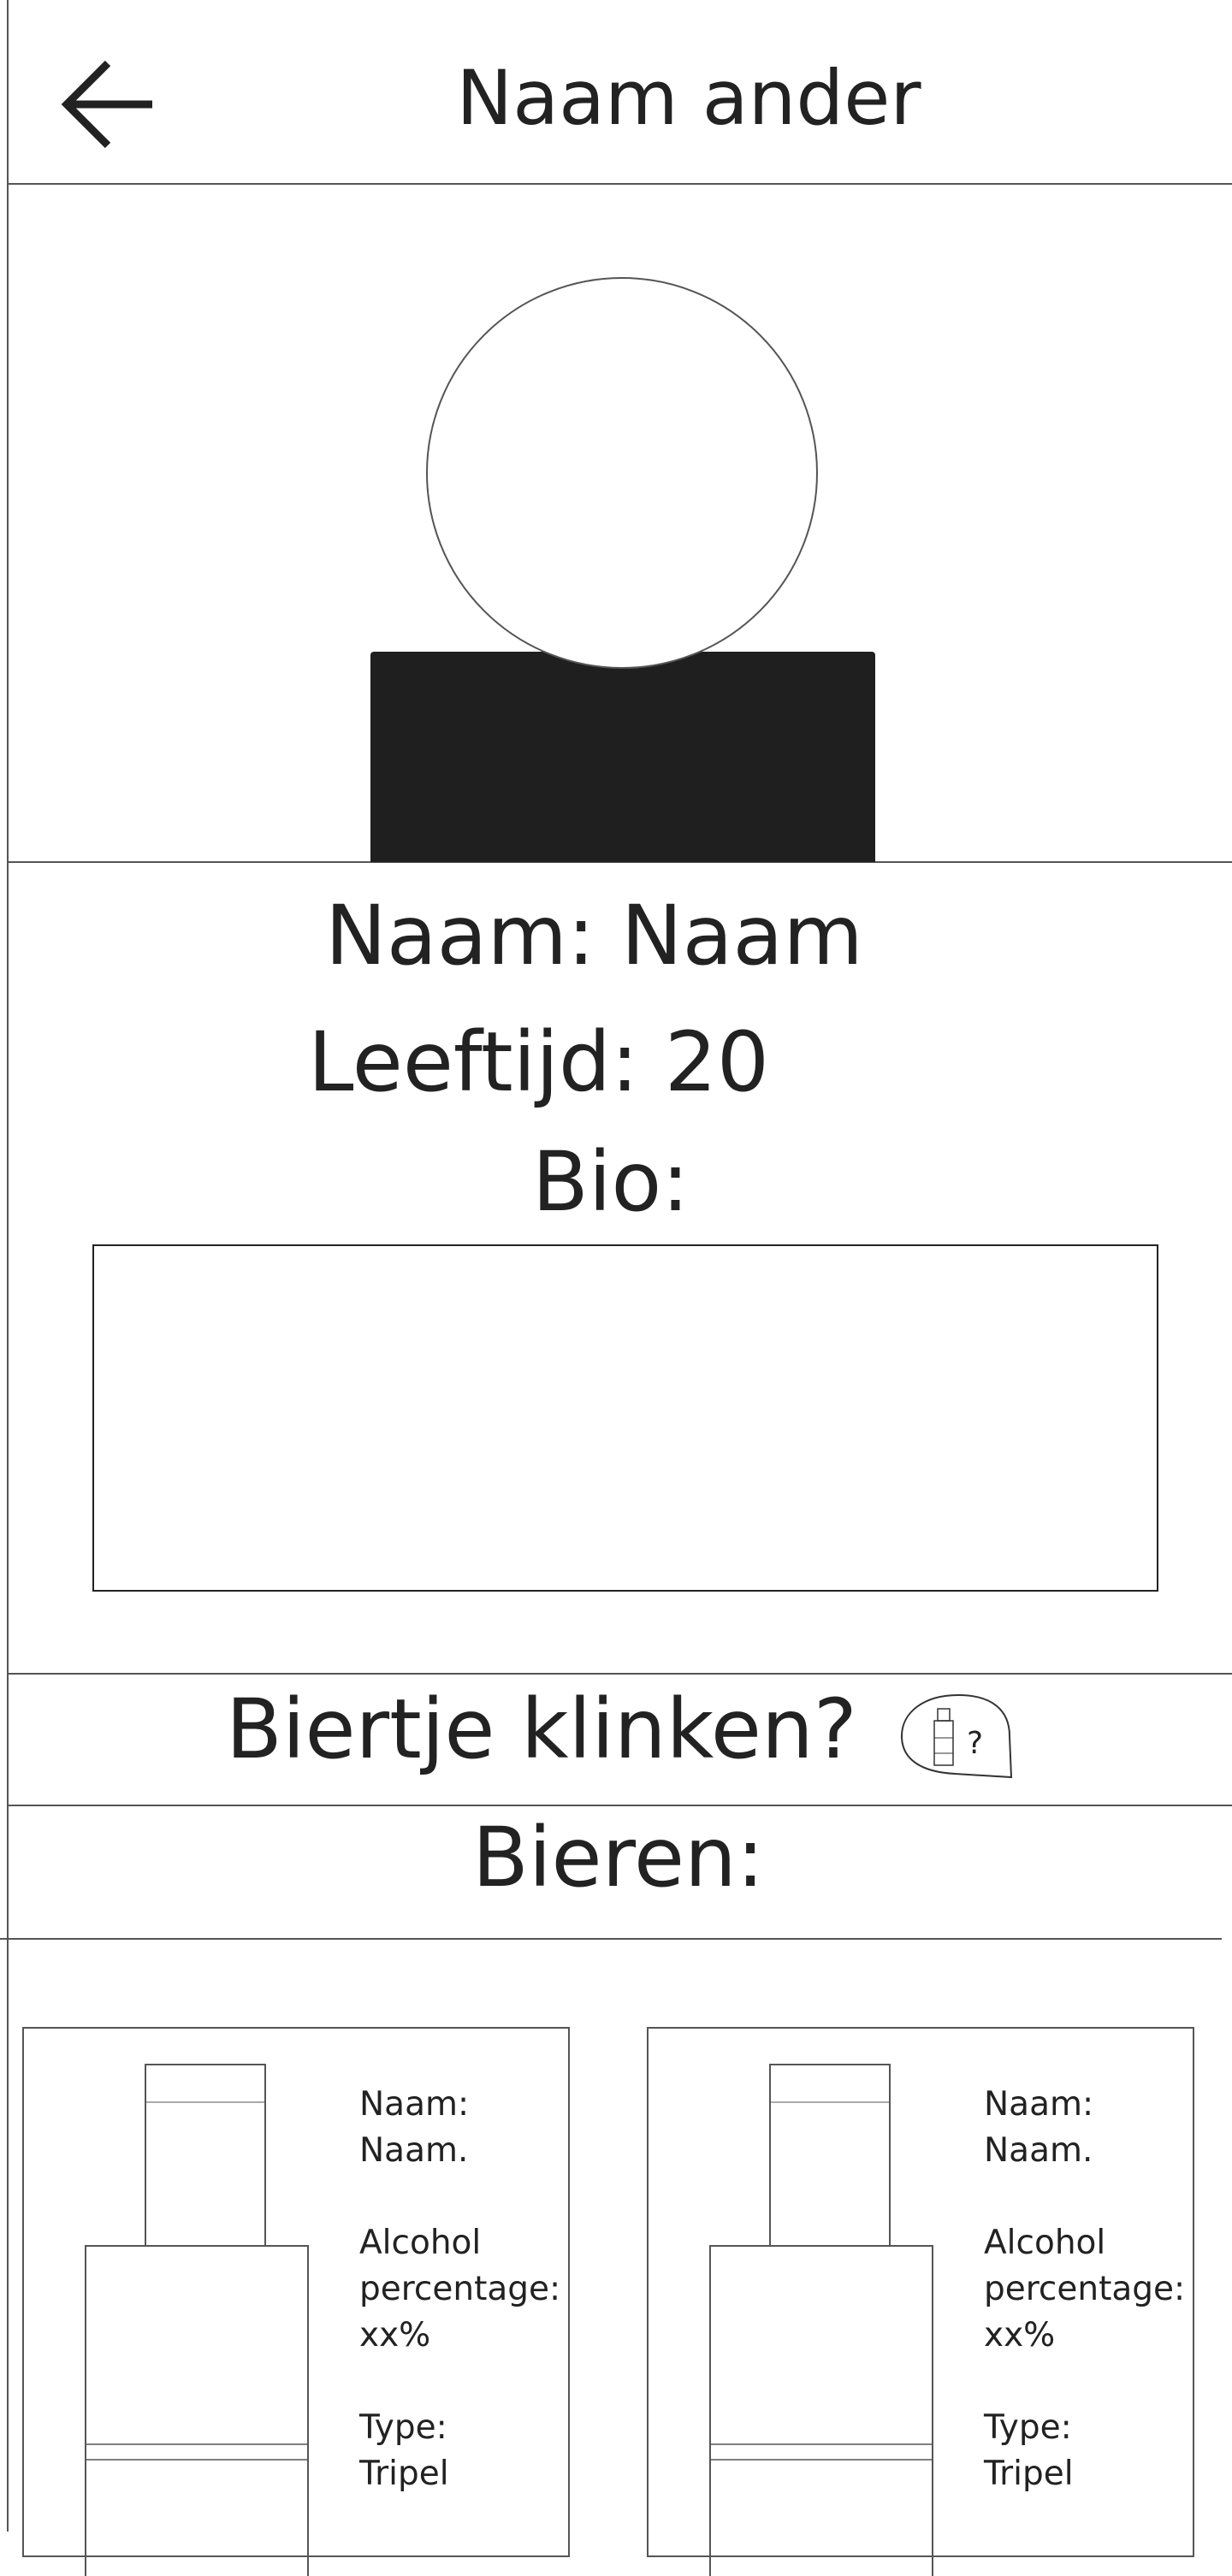  I want to click on header-divider, so click(619, 184).